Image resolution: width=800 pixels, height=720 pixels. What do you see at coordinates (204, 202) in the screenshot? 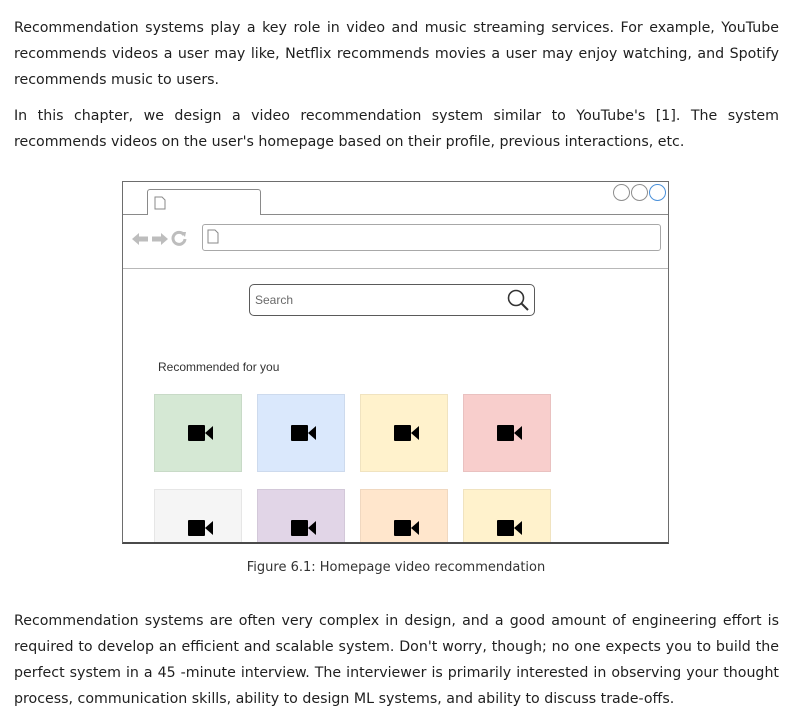
I see `browser-tab` at bounding box center [204, 202].